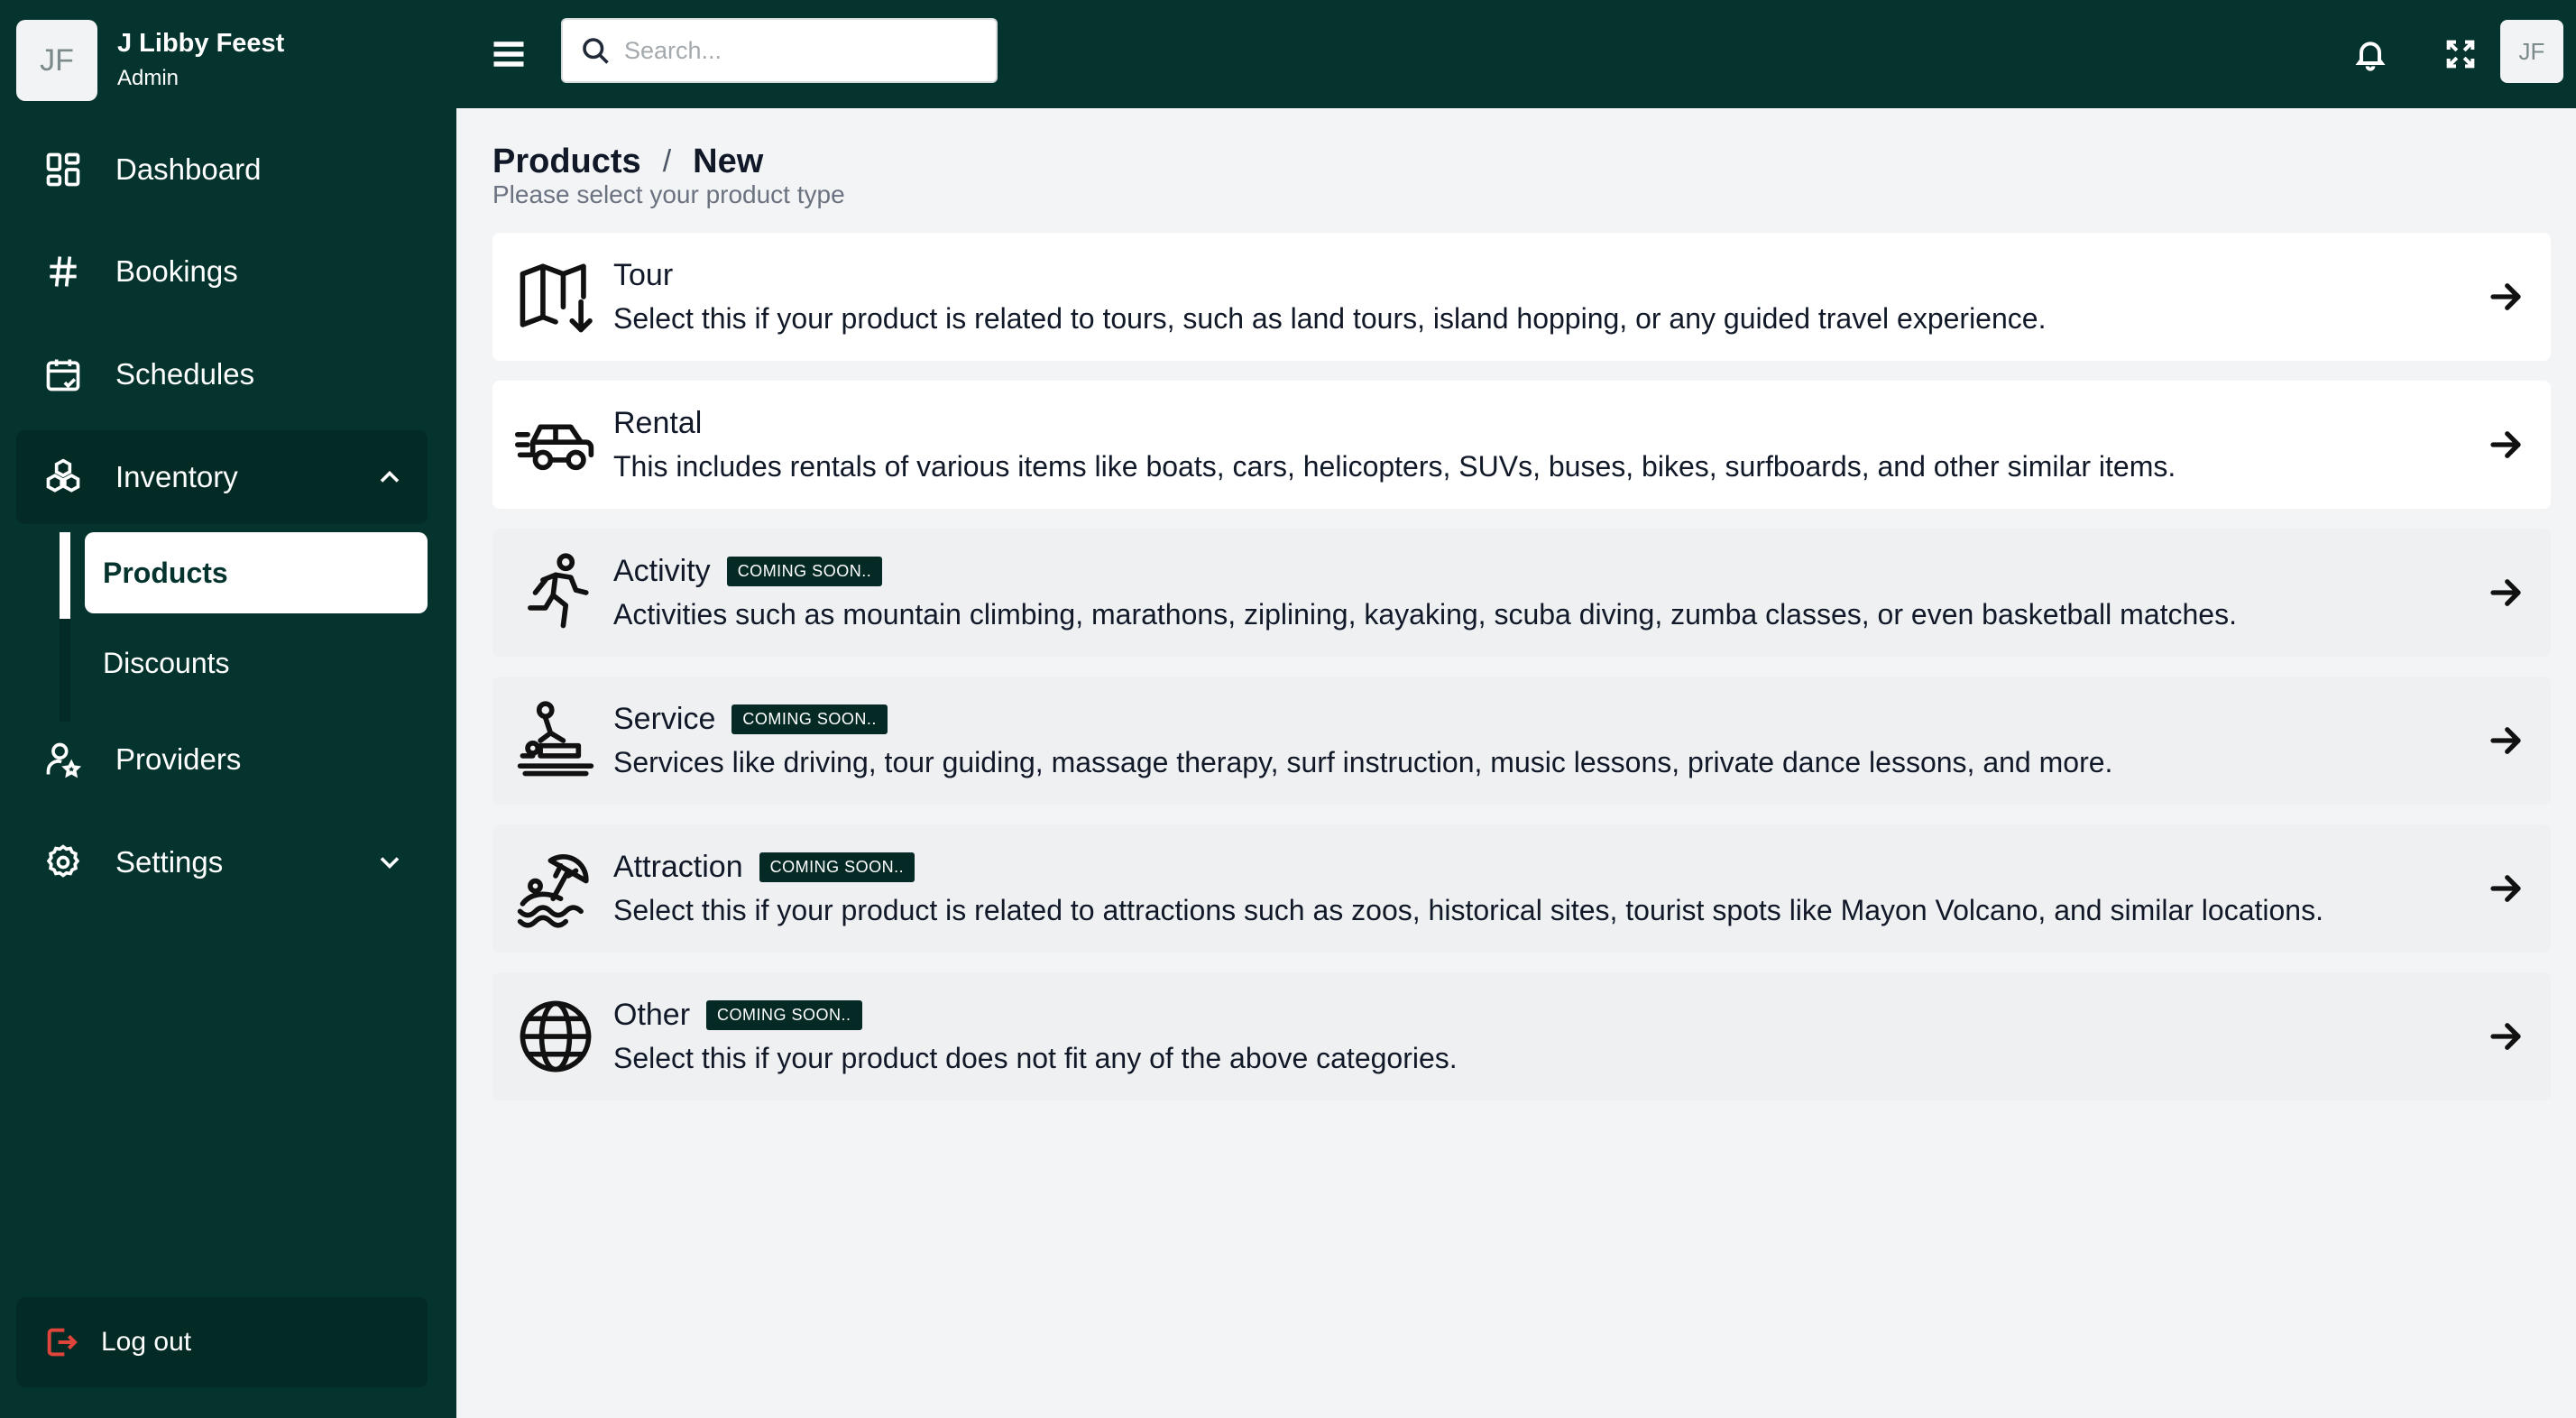 The width and height of the screenshot is (2576, 1418). What do you see at coordinates (63, 374) in the screenshot?
I see `calendar-check-icon` at bounding box center [63, 374].